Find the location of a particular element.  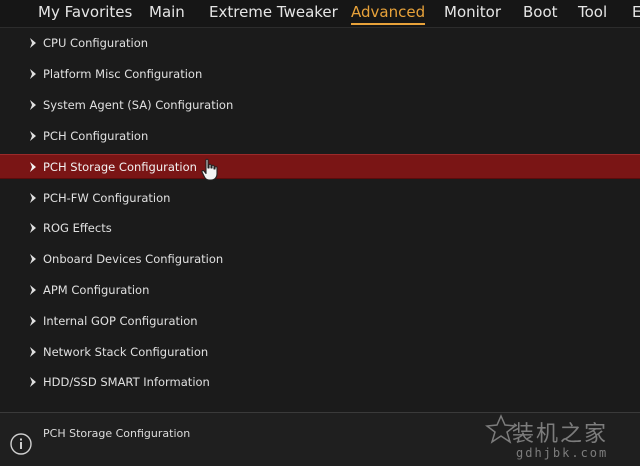

tab-exit-partial: E is located at coordinates (636, 12).